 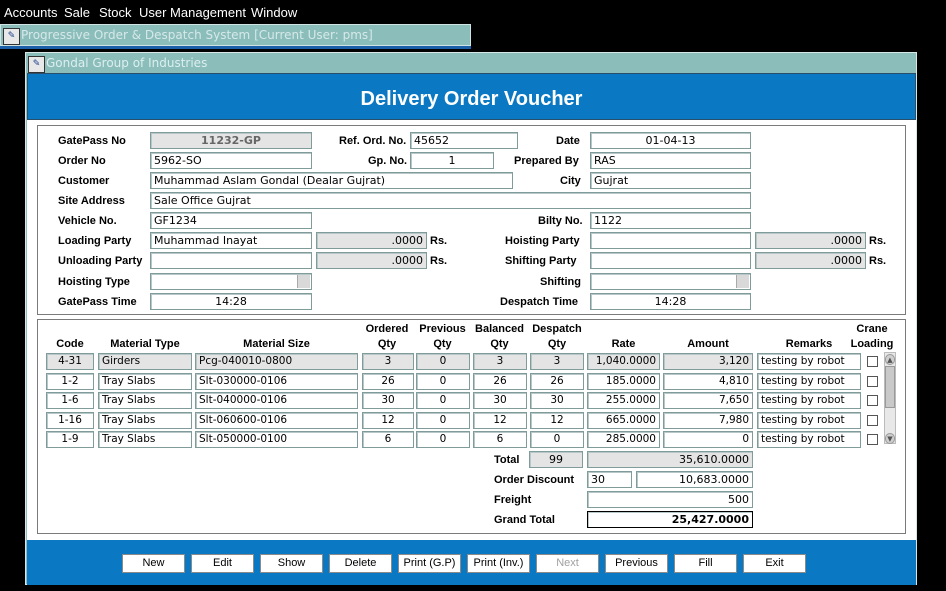 What do you see at coordinates (231, 281) in the screenshot?
I see `hoisting-type-select` at bounding box center [231, 281].